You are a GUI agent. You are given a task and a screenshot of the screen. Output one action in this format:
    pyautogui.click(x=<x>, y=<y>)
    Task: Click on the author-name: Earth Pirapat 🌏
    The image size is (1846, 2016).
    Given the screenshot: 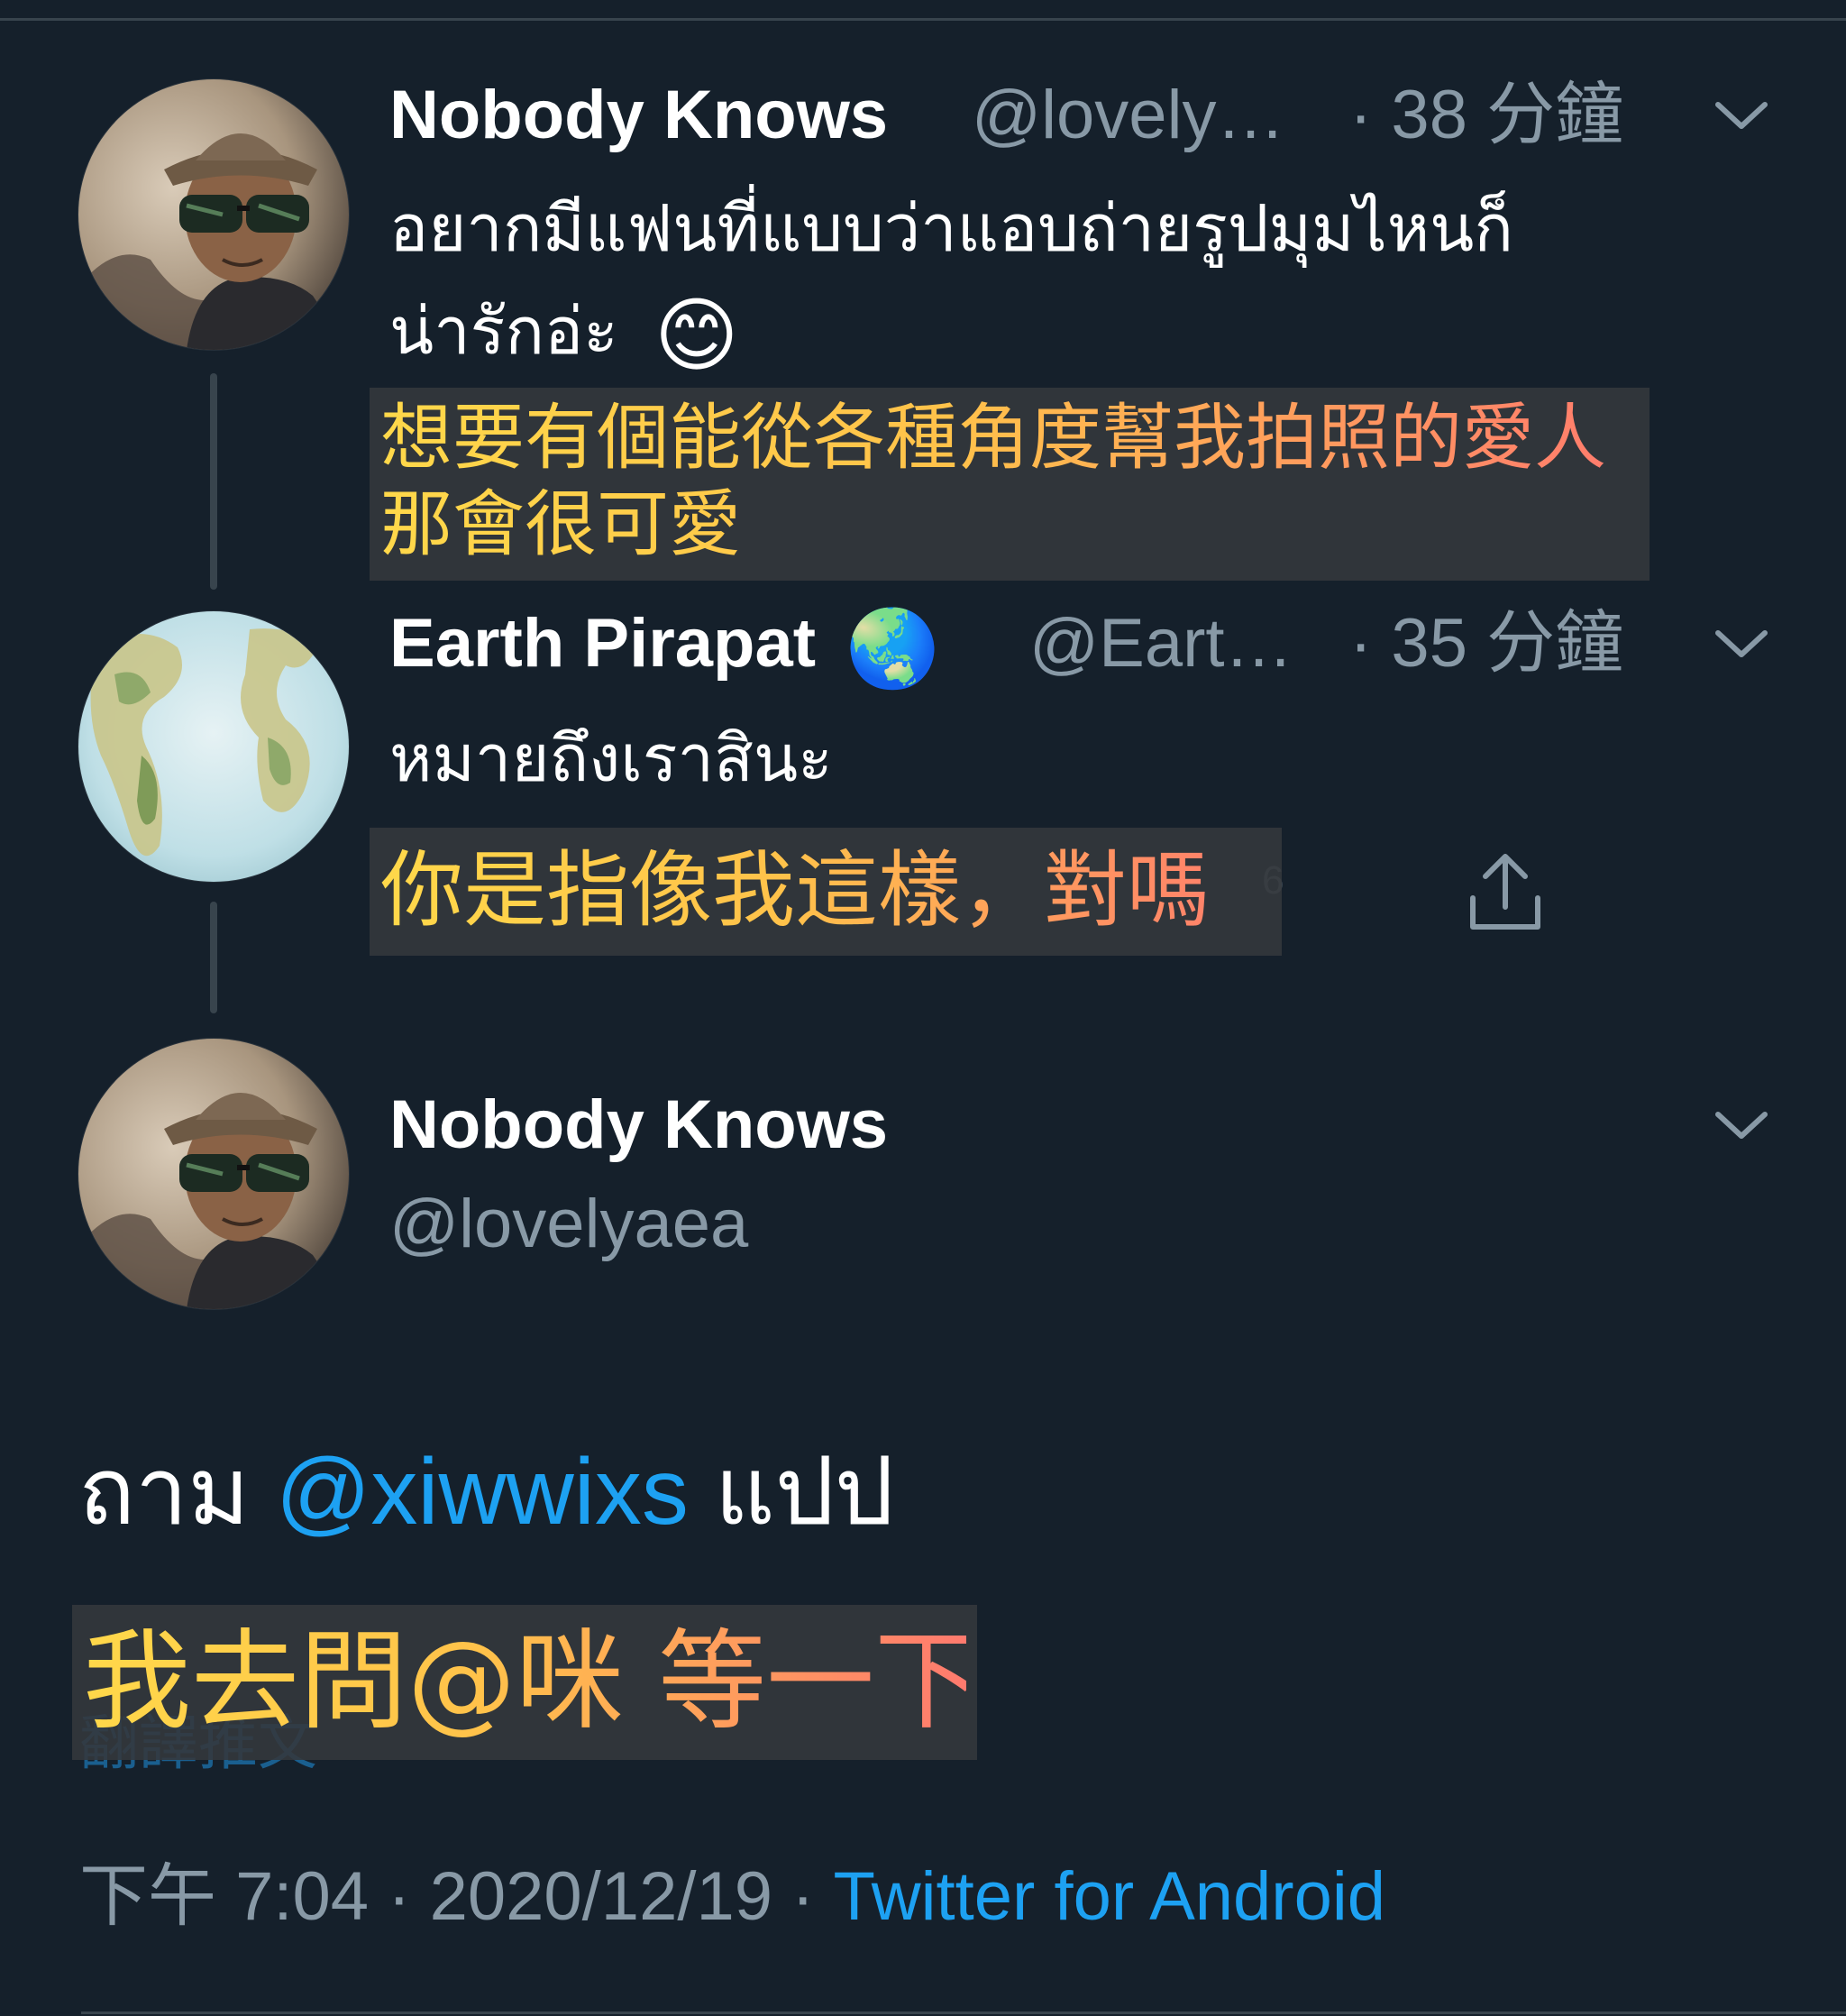 What is the action you would take?
    pyautogui.click(x=664, y=646)
    